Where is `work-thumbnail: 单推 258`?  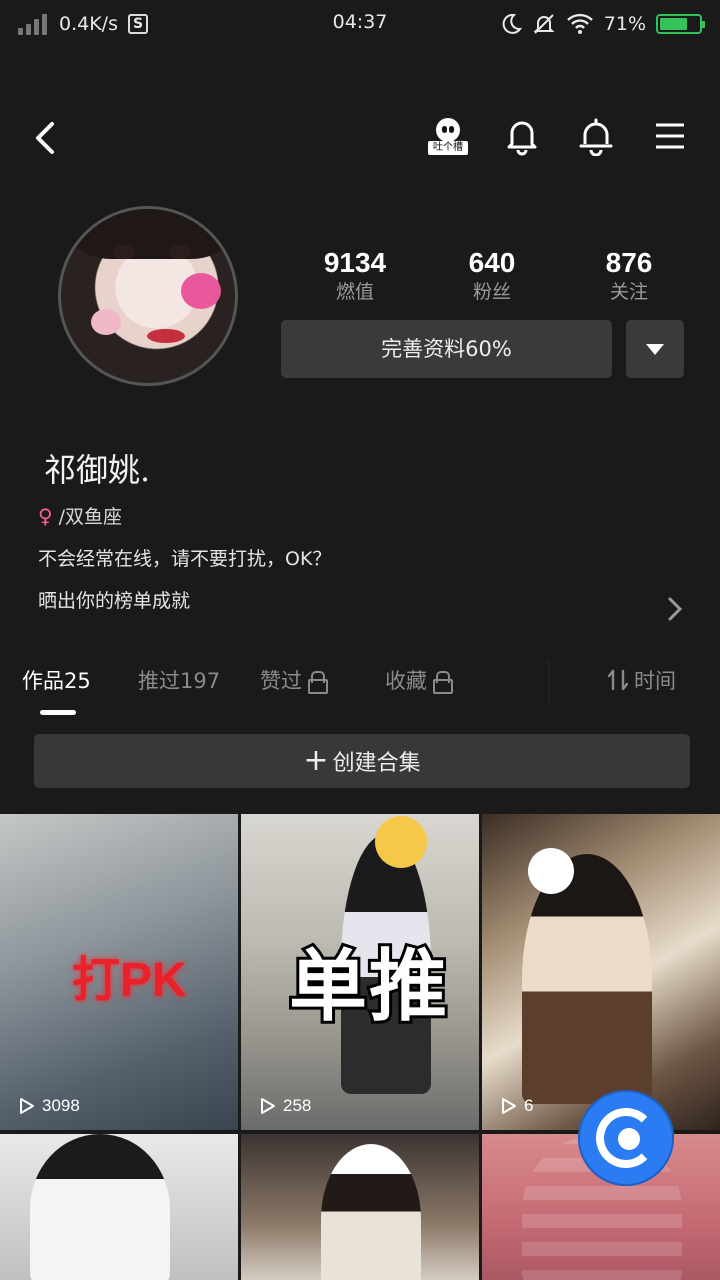 work-thumbnail: 单推 258 is located at coordinates (360, 972).